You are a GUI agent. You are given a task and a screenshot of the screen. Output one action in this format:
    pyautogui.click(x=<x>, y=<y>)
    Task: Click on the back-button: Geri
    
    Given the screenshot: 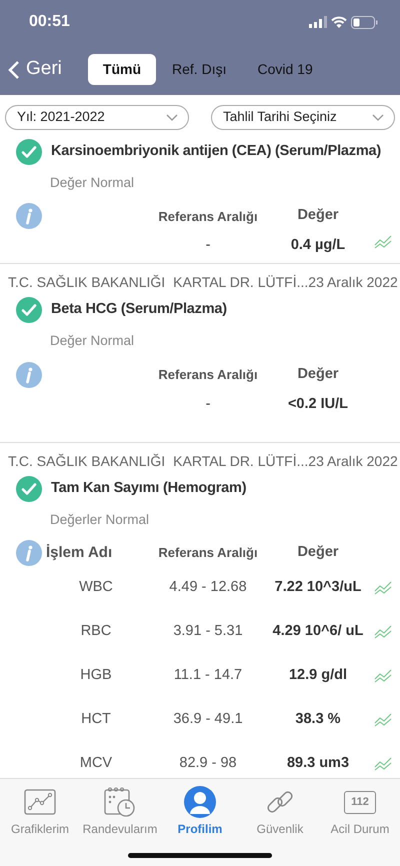 What is the action you would take?
    pyautogui.click(x=35, y=69)
    